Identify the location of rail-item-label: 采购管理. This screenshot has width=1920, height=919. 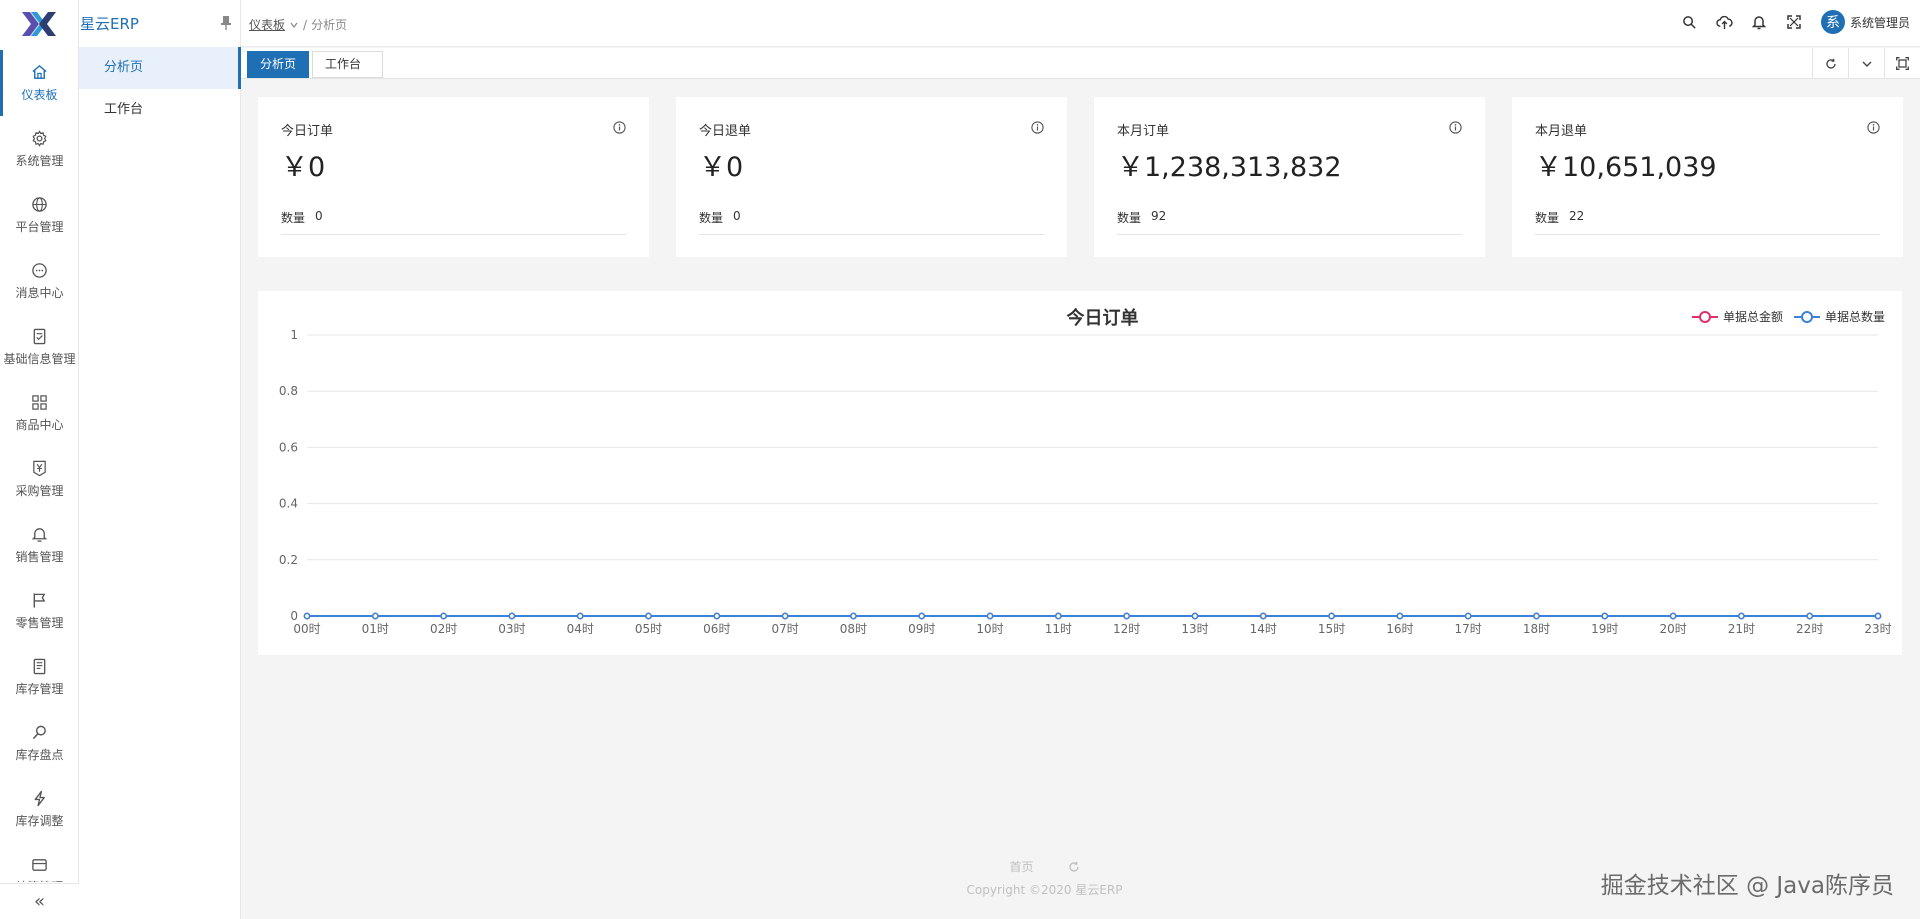
(39, 490).